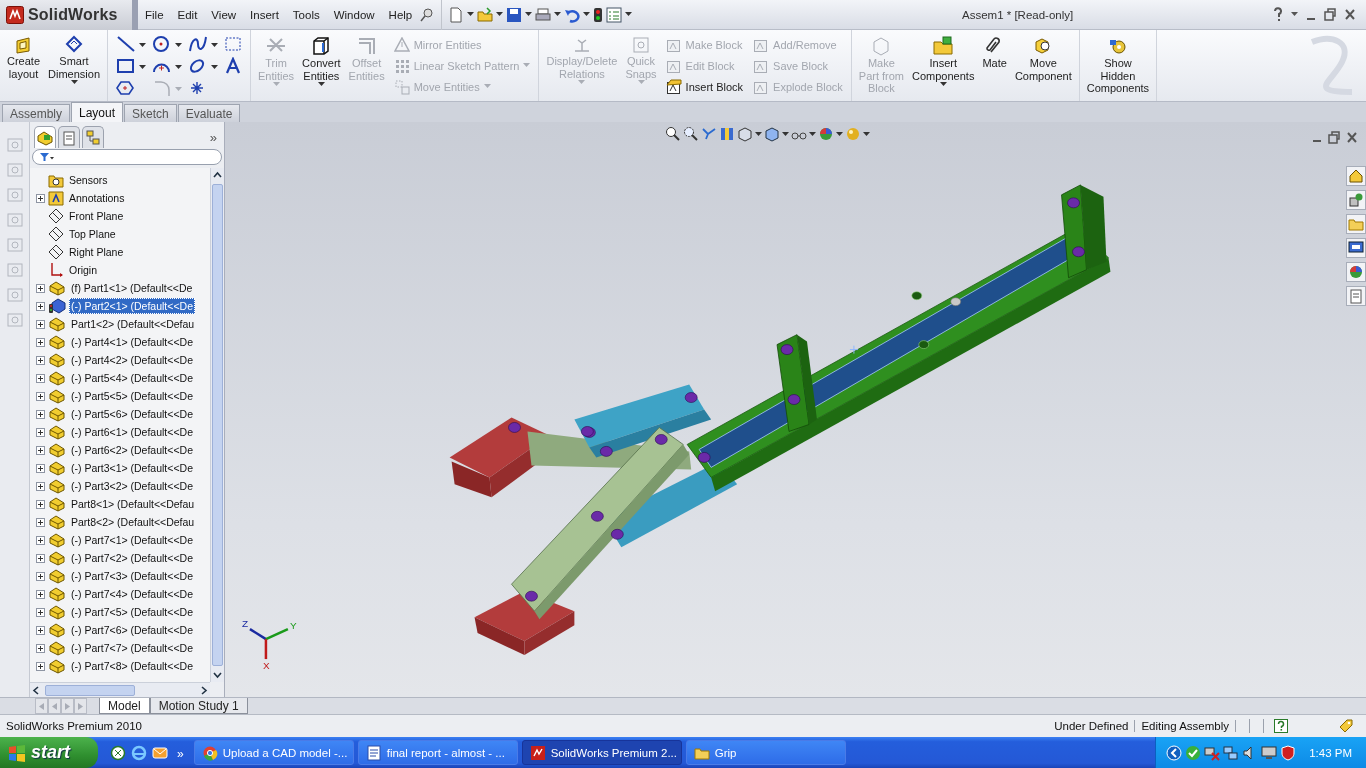 Image resolution: width=1366 pixels, height=768 pixels. I want to click on vertical-scrollbar, so click(217, 425).